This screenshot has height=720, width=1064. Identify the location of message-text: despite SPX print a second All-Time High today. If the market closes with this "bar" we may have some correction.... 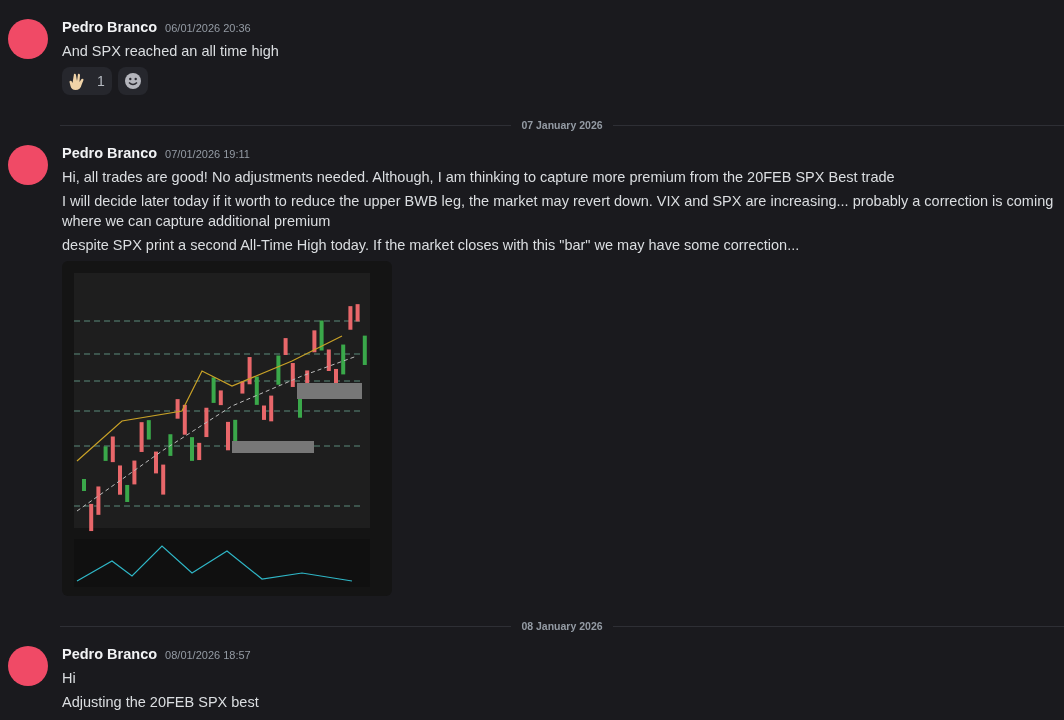
(431, 245).